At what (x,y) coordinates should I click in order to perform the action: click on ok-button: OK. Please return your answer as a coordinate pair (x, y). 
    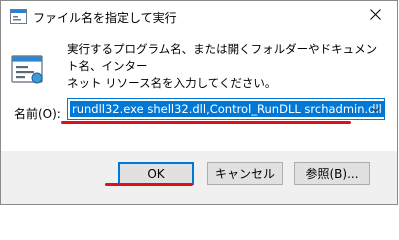
    Looking at the image, I should click on (156, 173).